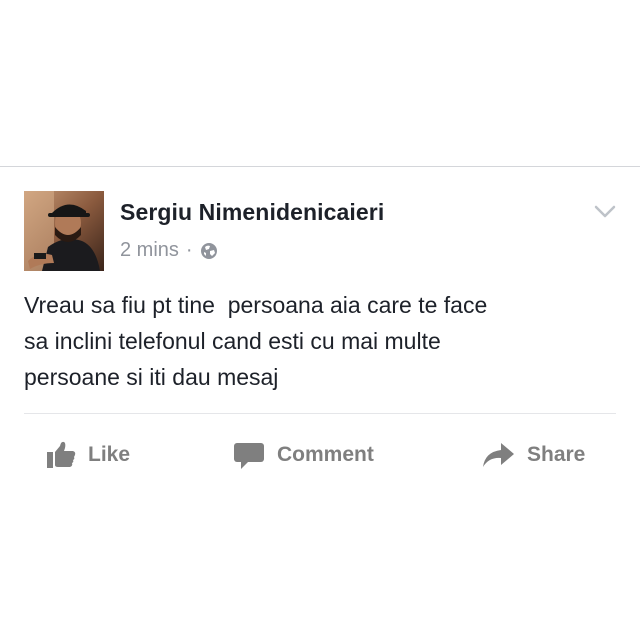 The height and width of the screenshot is (640, 640). Describe the element at coordinates (252, 212) in the screenshot. I see `author-name: Sergiu Nimenidenicaieri` at that location.